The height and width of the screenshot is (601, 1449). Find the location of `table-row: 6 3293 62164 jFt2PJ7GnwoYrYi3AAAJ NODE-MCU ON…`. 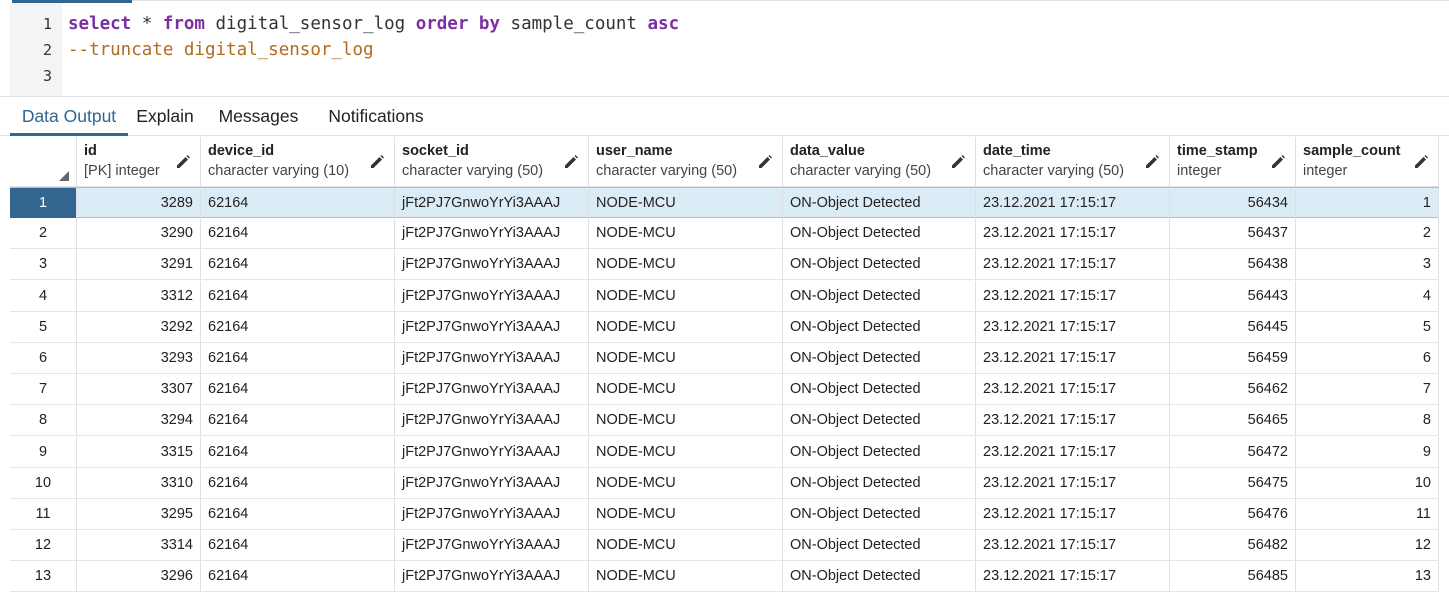

table-row: 6 3293 62164 jFt2PJ7GnwoYrYi3AAAJ NODE-MCU ON… is located at coordinates (724, 358).